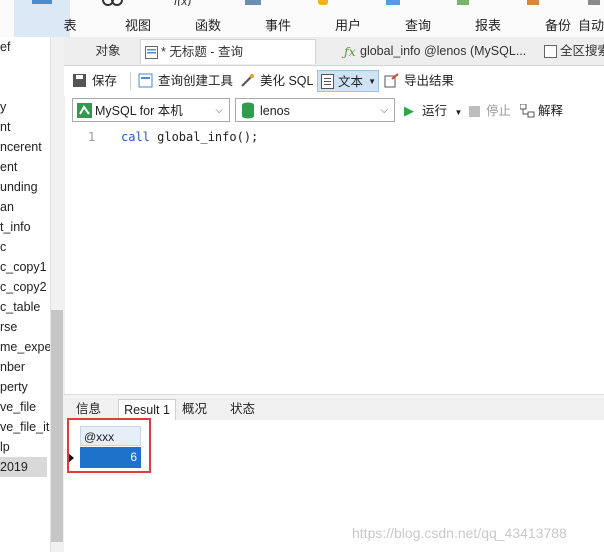 The height and width of the screenshot is (552, 604). I want to click on main-ribbon: 表 视图 f(x) 函数 事件 用户 查询 报表 备份 自动, so click(302, 19).